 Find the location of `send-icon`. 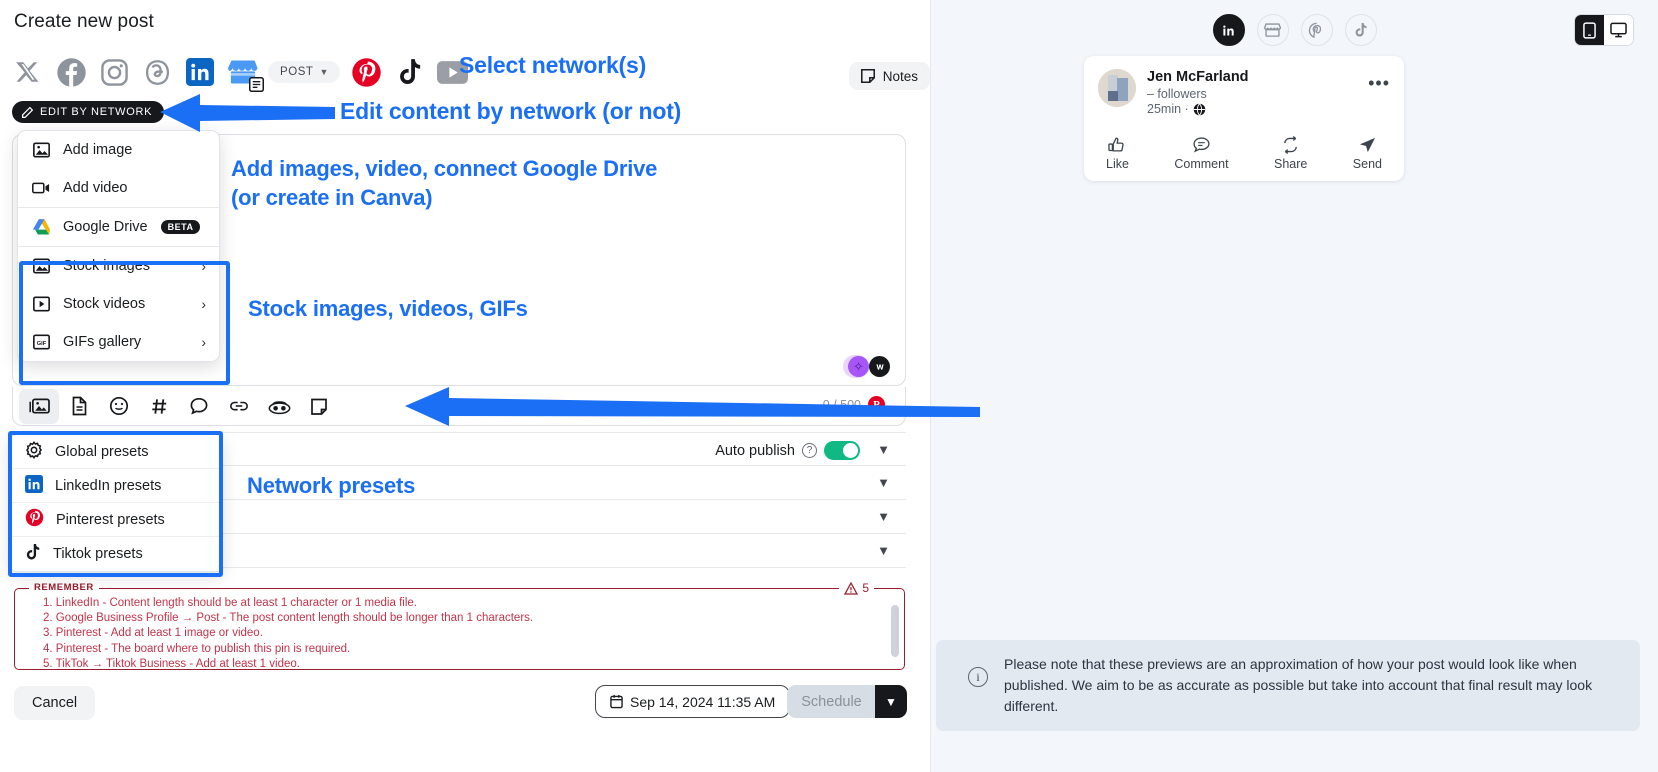

send-icon is located at coordinates (1367, 145).